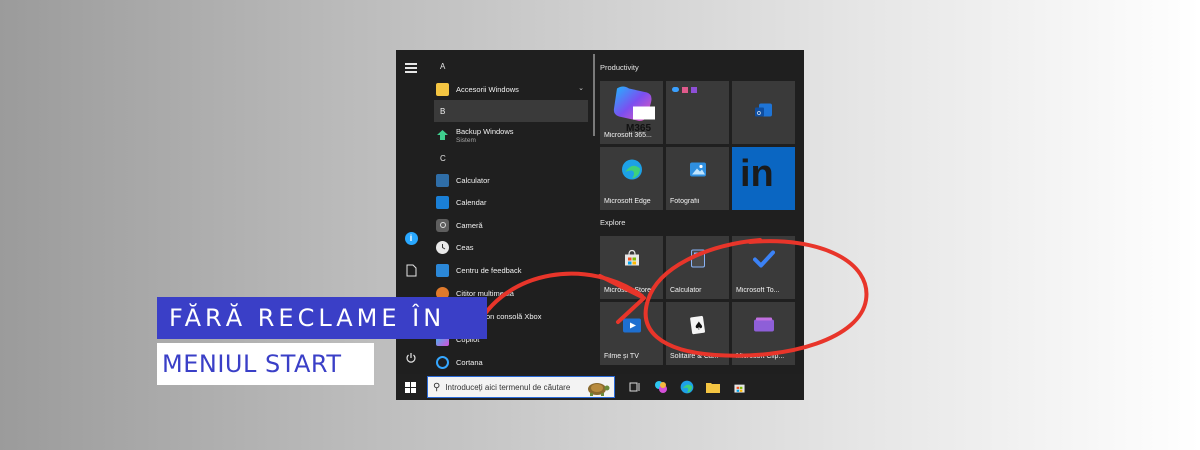  What do you see at coordinates (612, 222) in the screenshot?
I see `group-label-explore: Explore` at bounding box center [612, 222].